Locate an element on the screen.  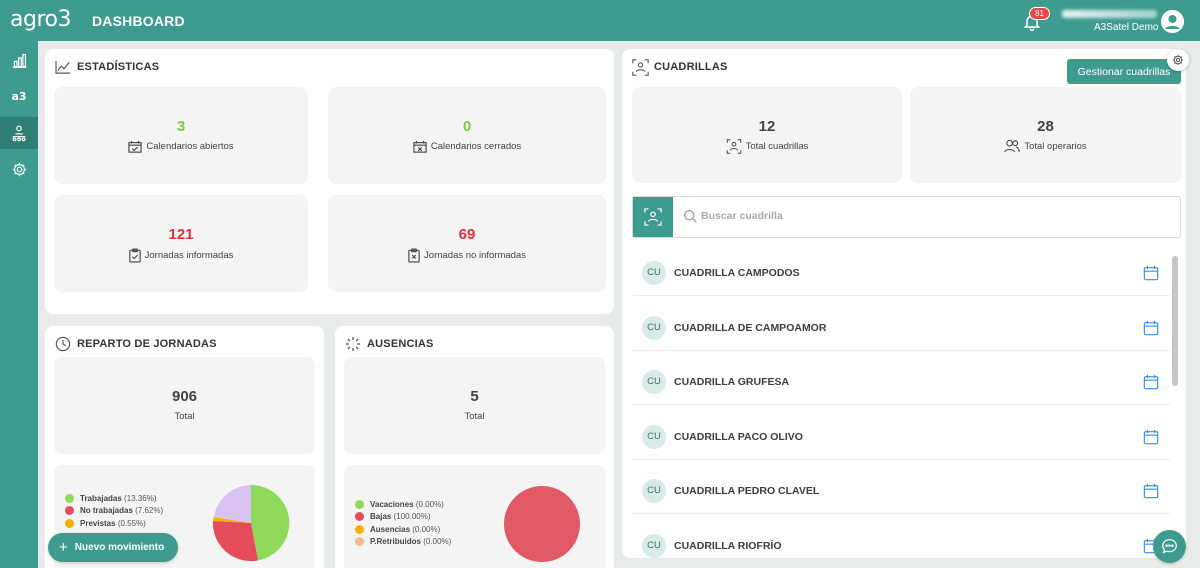
legend-name: No trabajadas is located at coordinates (106, 511).